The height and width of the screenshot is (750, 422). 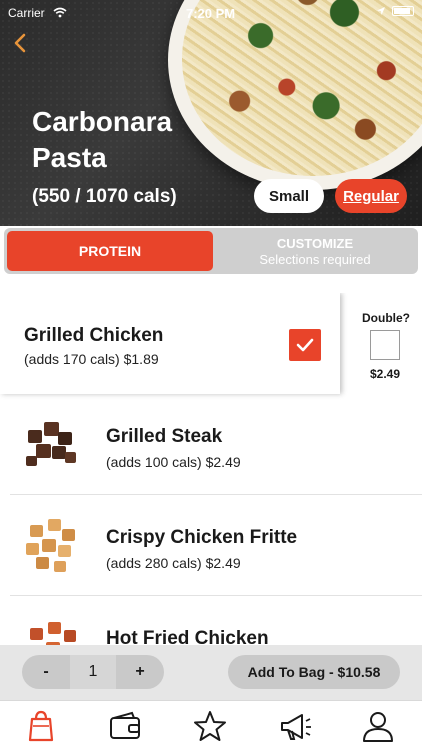 What do you see at coordinates (381, 11) in the screenshot?
I see `location-icon` at bounding box center [381, 11].